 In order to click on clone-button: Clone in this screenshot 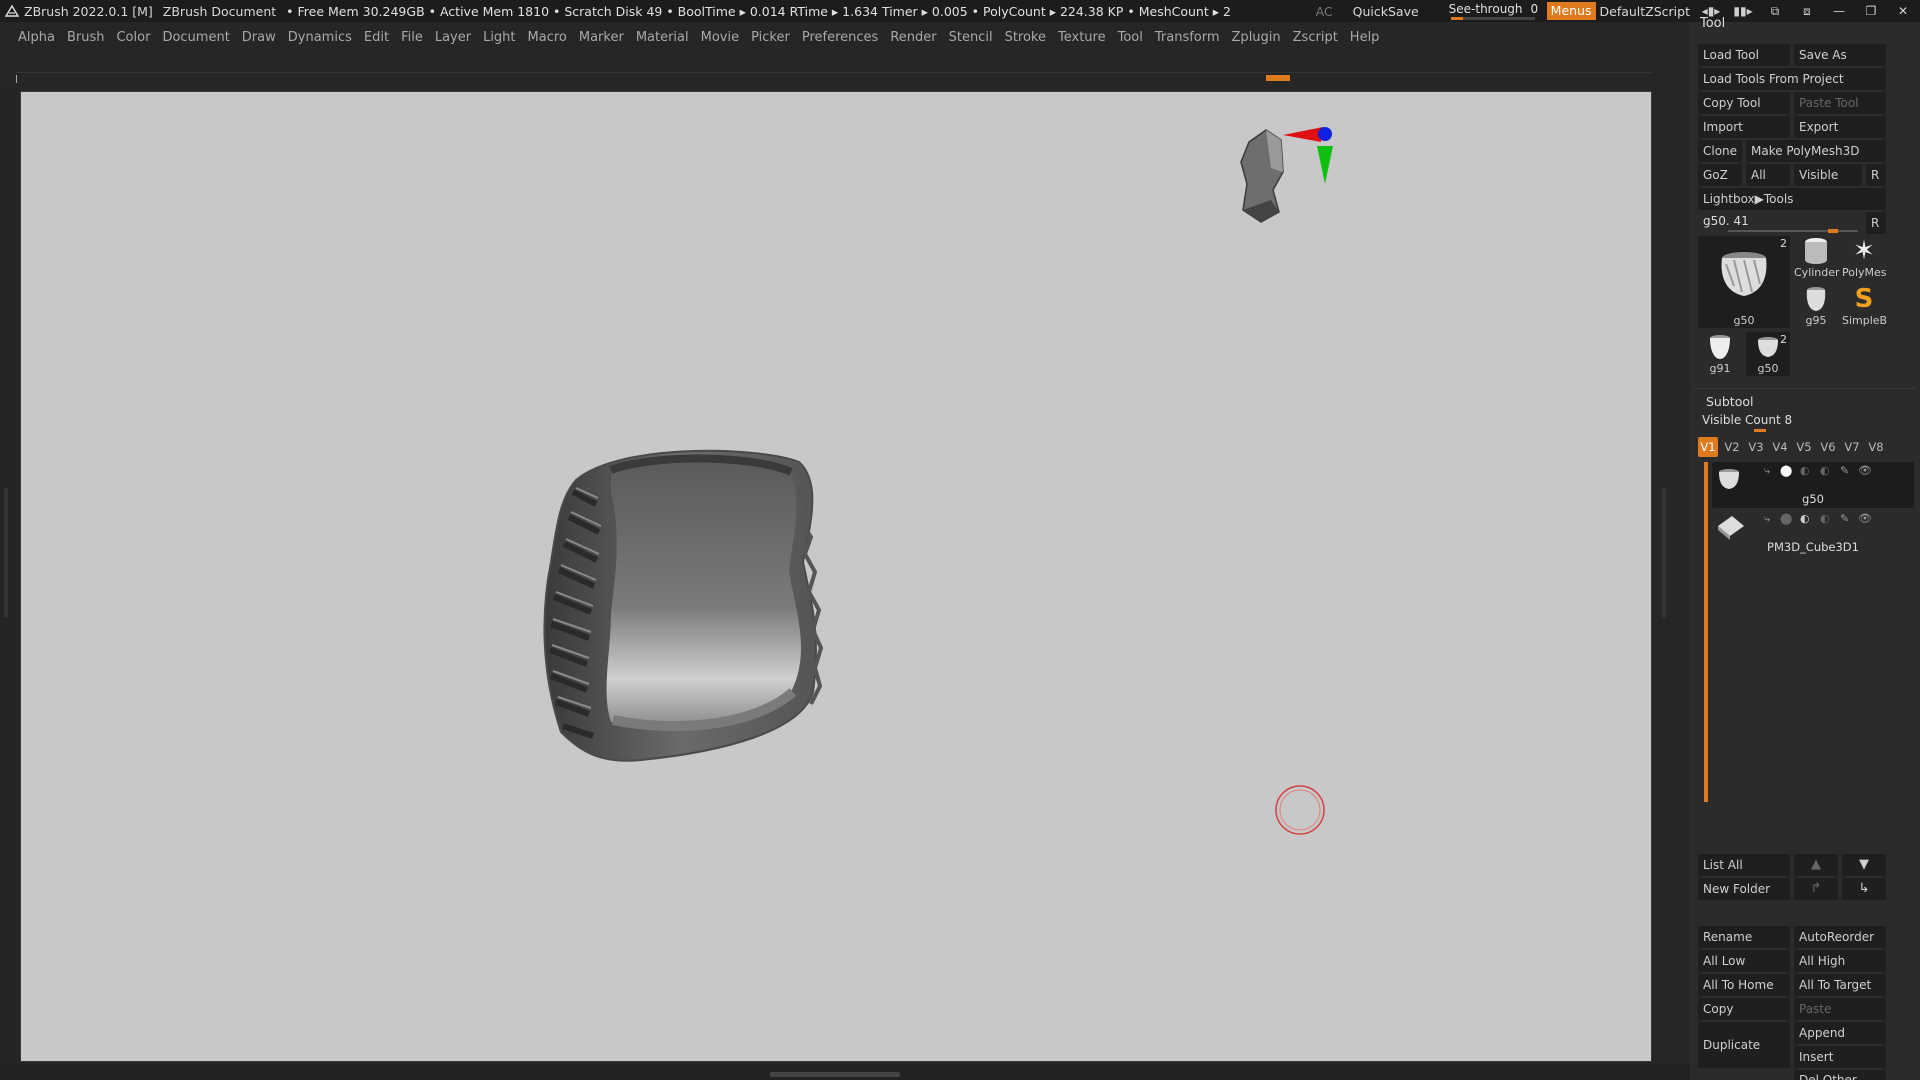, I will do `click(1720, 151)`.